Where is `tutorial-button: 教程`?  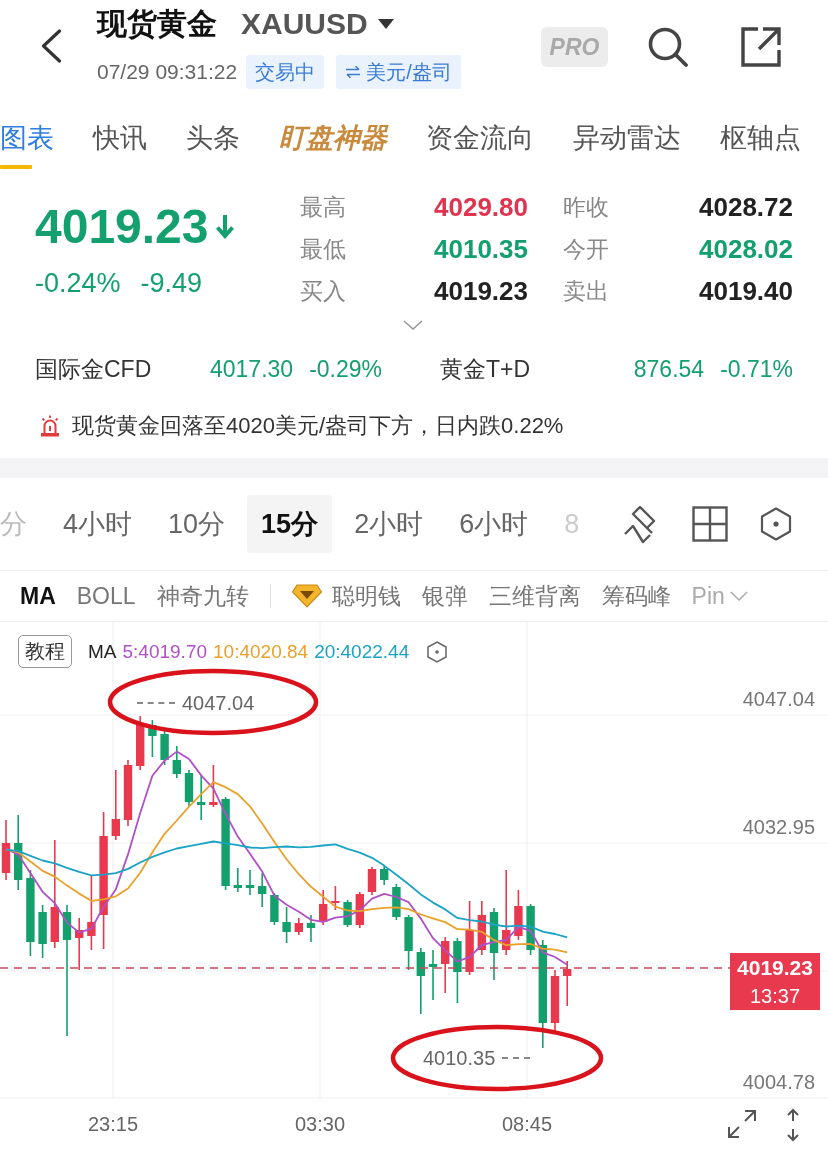 tutorial-button: 教程 is located at coordinates (45, 651).